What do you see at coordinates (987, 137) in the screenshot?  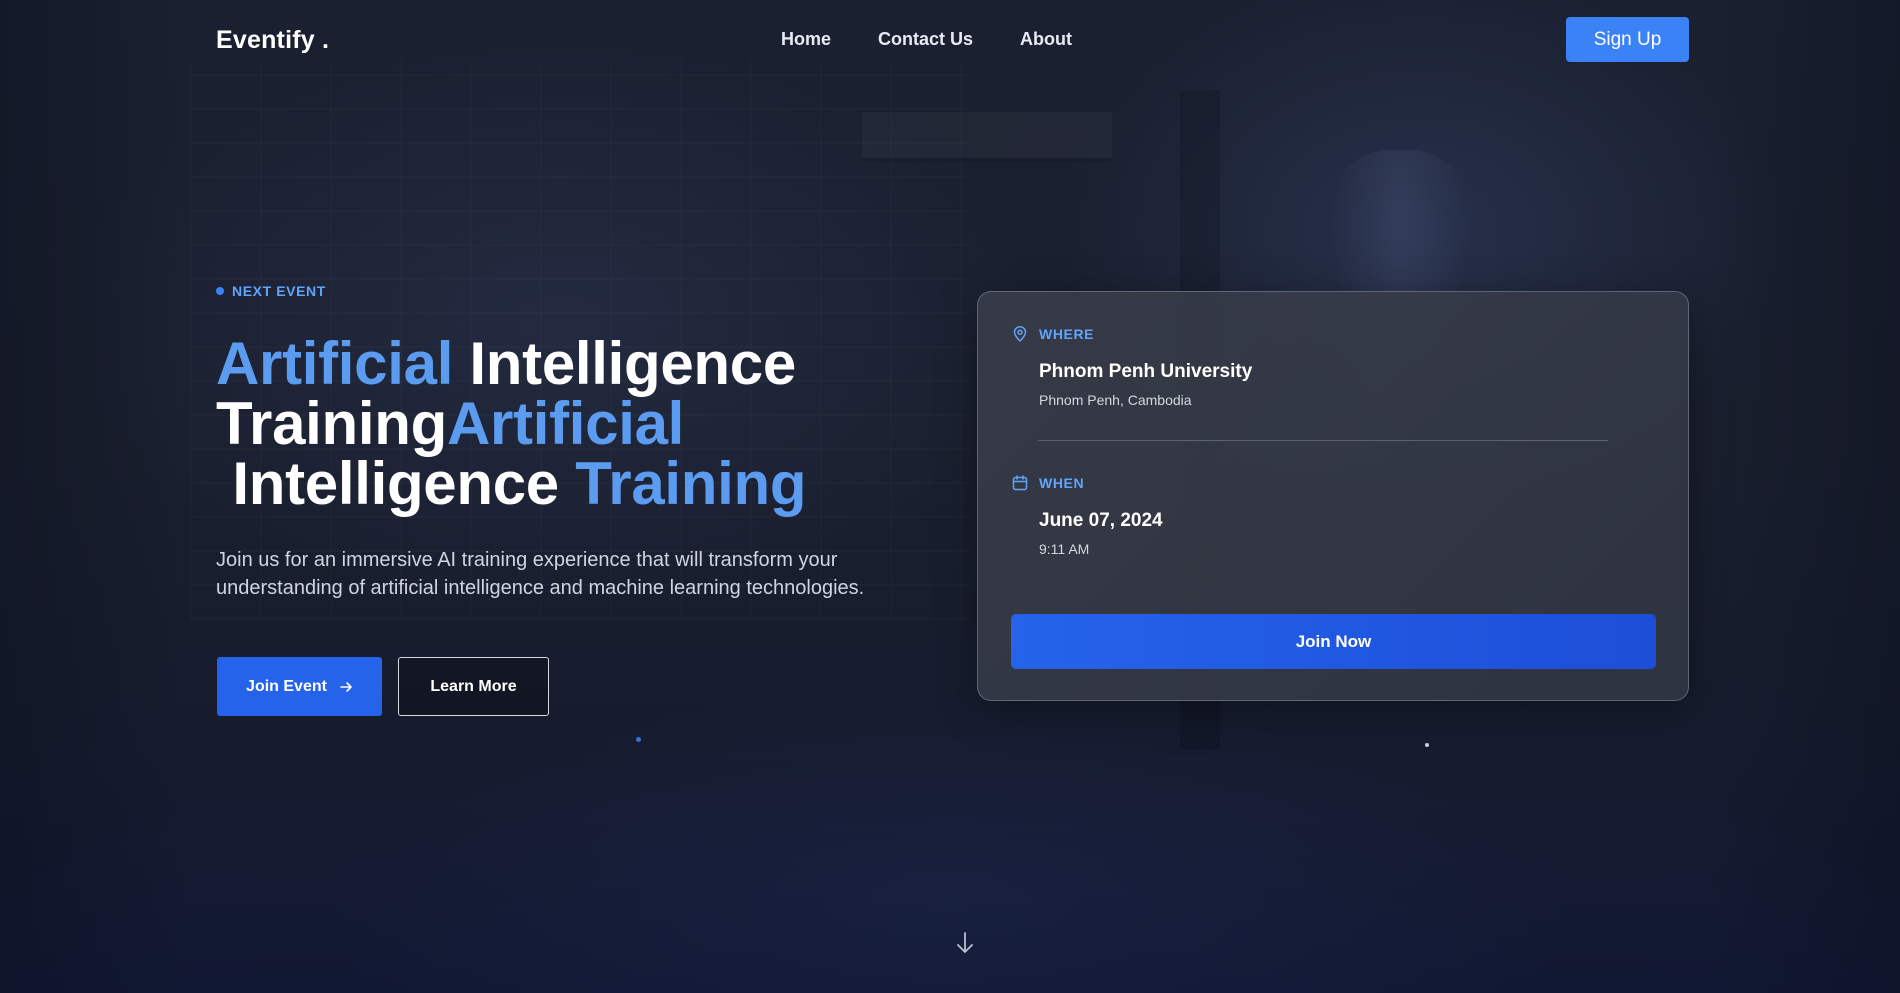 I see `background-photo-aircon` at bounding box center [987, 137].